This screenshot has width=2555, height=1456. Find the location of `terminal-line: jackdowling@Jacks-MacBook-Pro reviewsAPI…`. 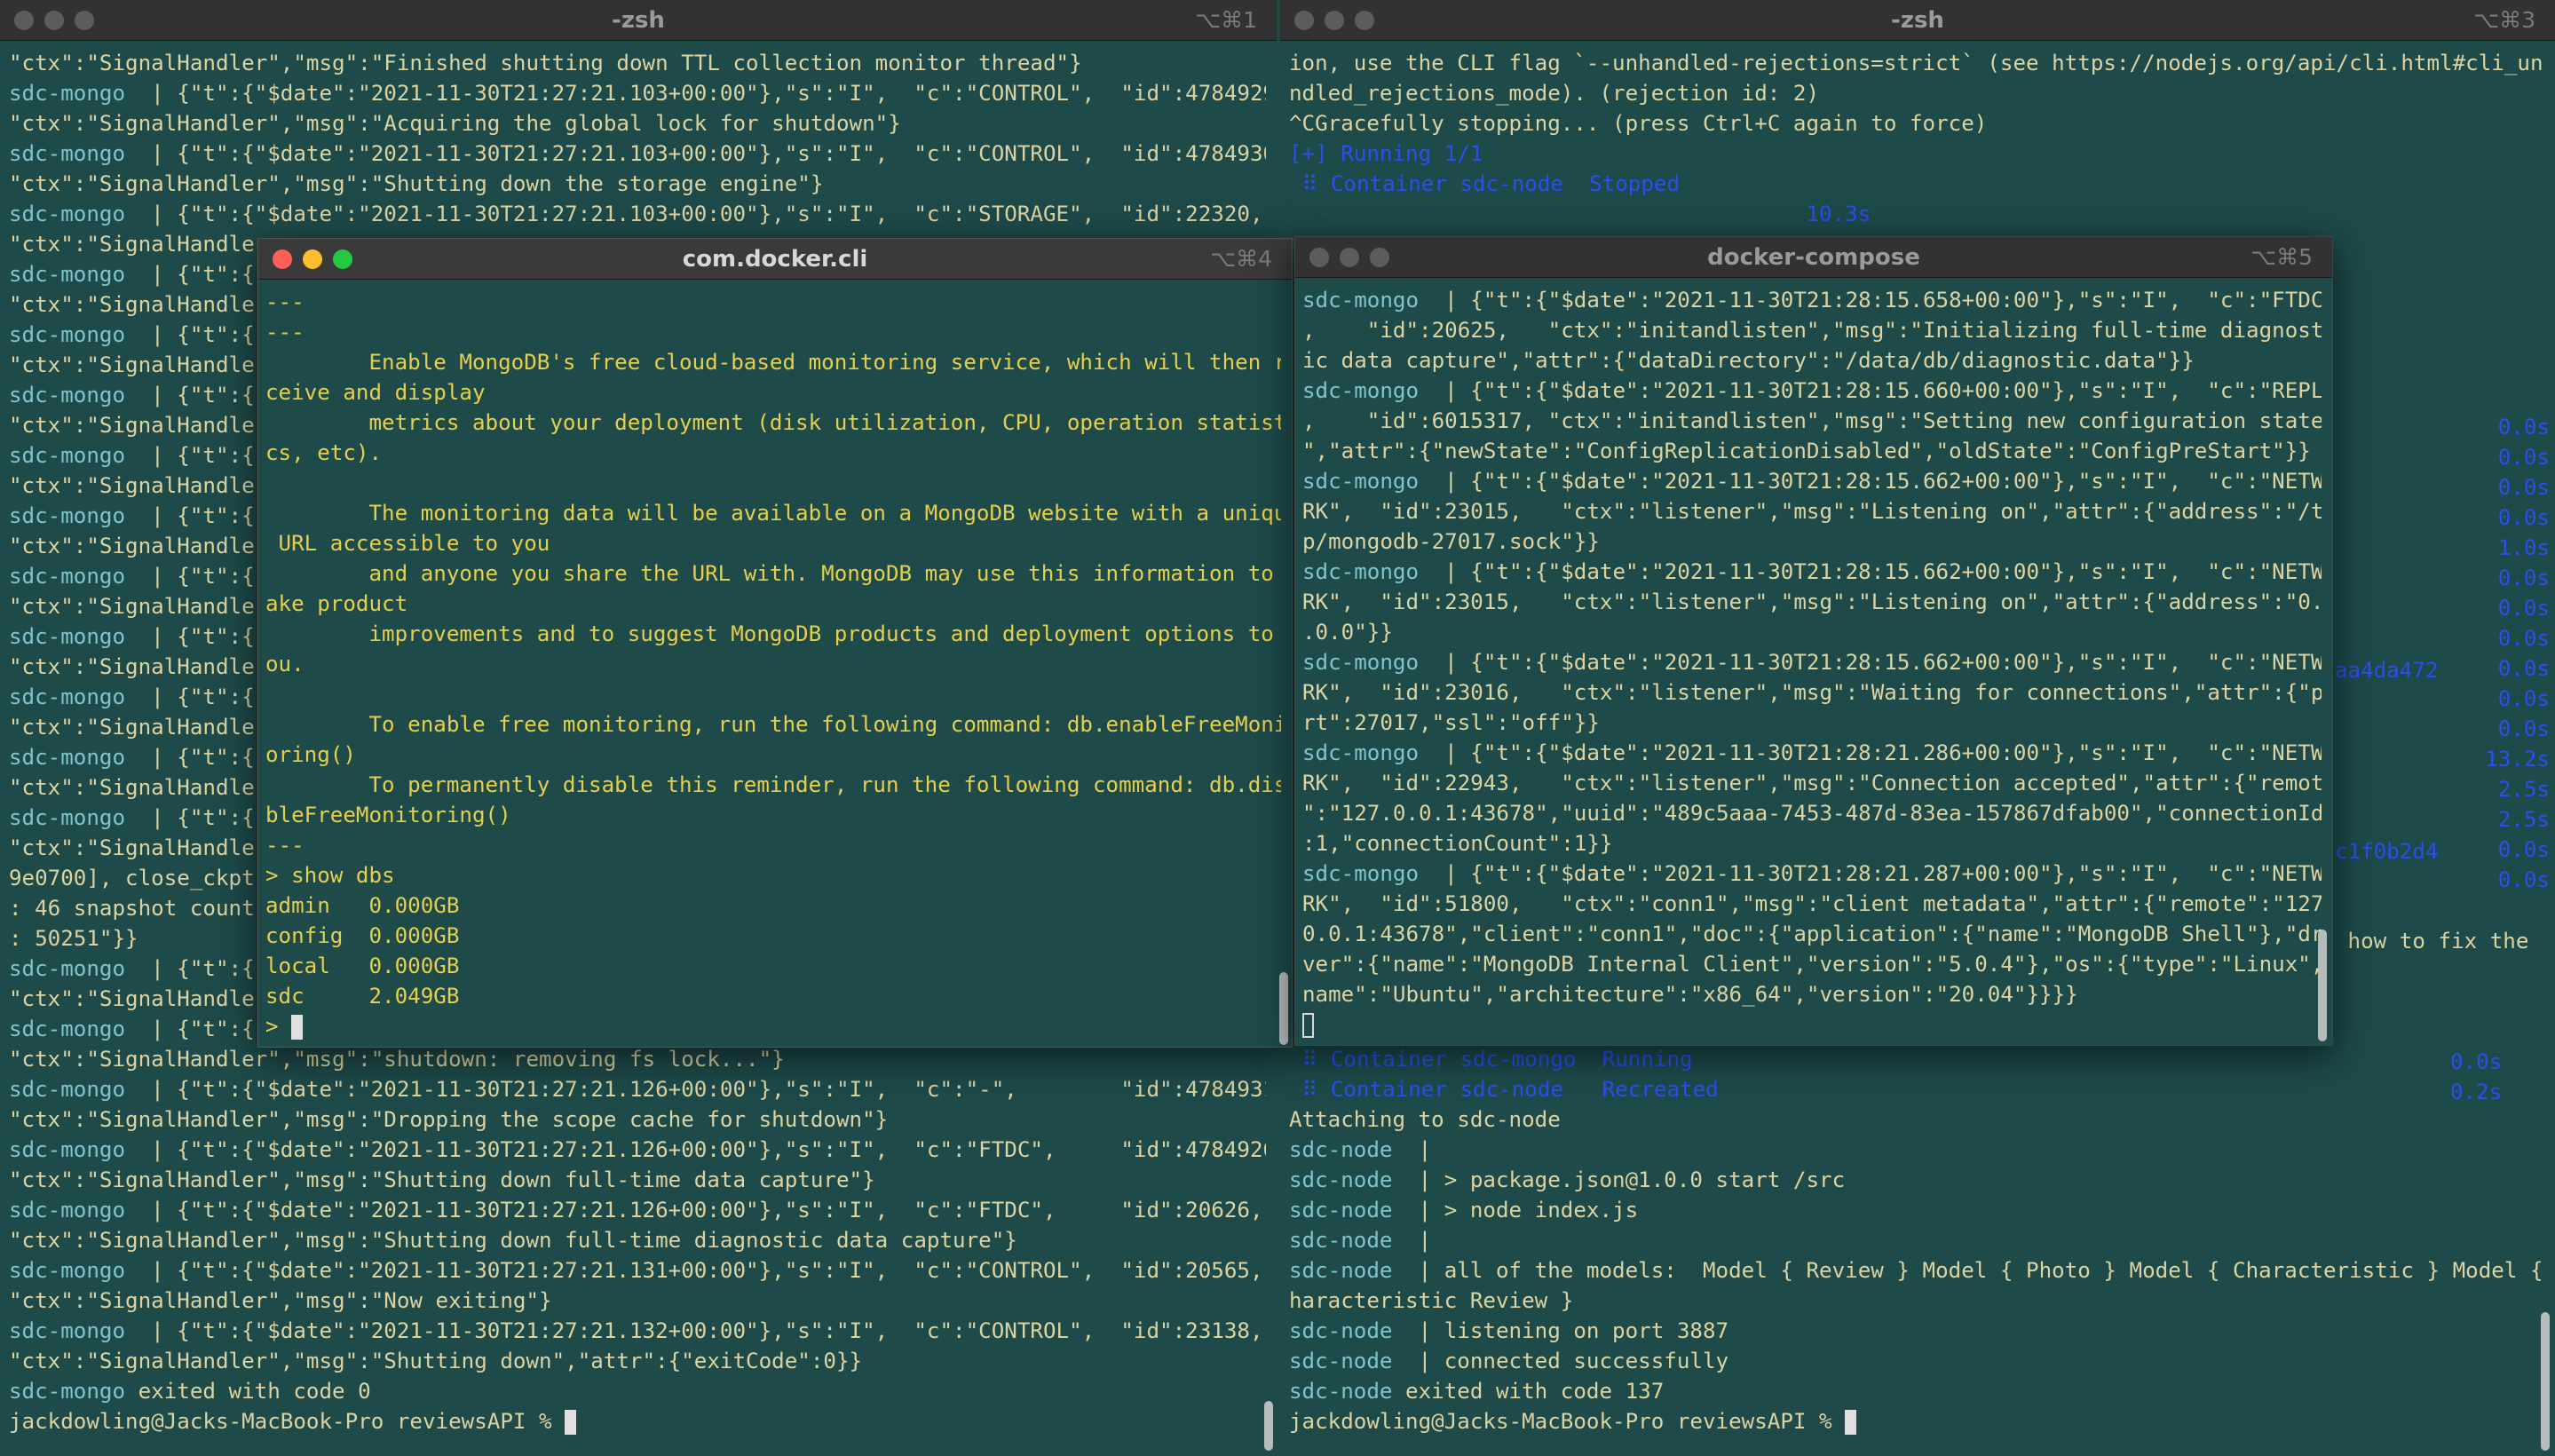

terminal-line: jackdowling@Jacks-MacBook-Pro reviewsAPI… is located at coordinates (1916, 1421).